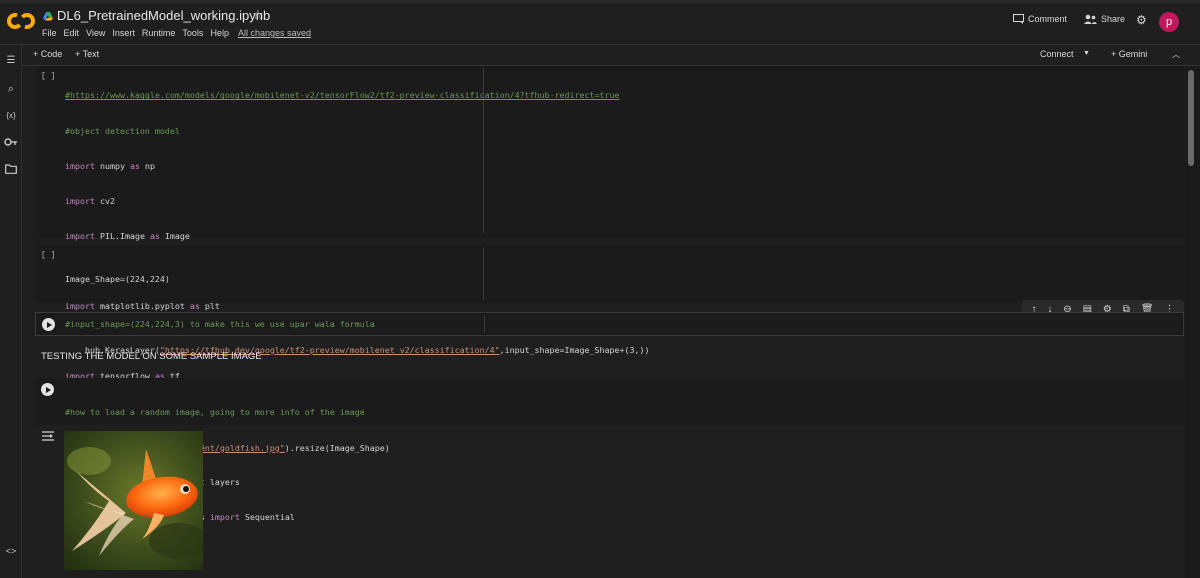  I want to click on toc-icon: ☰, so click(11, 61).